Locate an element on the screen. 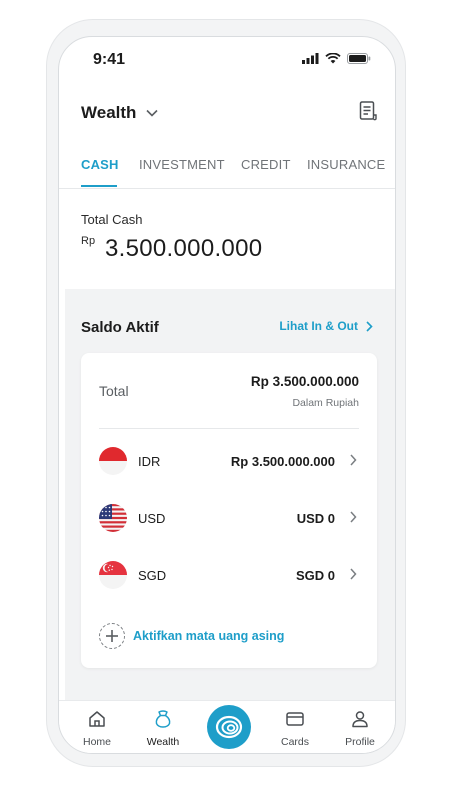 The width and height of the screenshot is (450, 800). view-in-out-label: Lihat In & Out is located at coordinates (318, 326).